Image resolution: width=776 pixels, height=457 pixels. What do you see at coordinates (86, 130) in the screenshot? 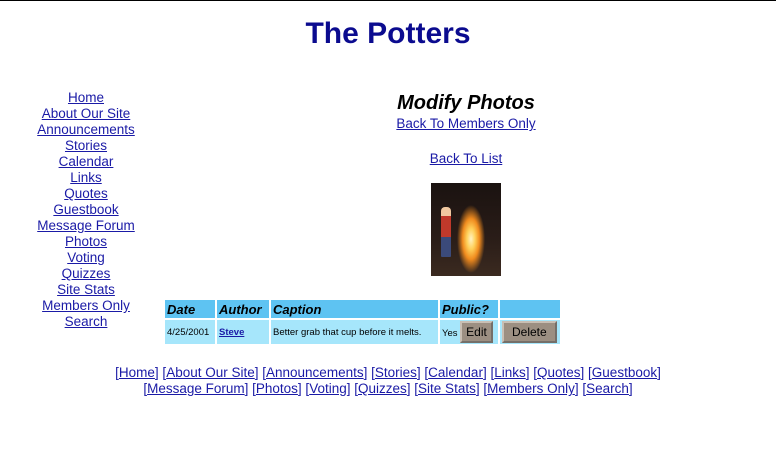
I see `sidebar-item-announcements: Announcements` at bounding box center [86, 130].